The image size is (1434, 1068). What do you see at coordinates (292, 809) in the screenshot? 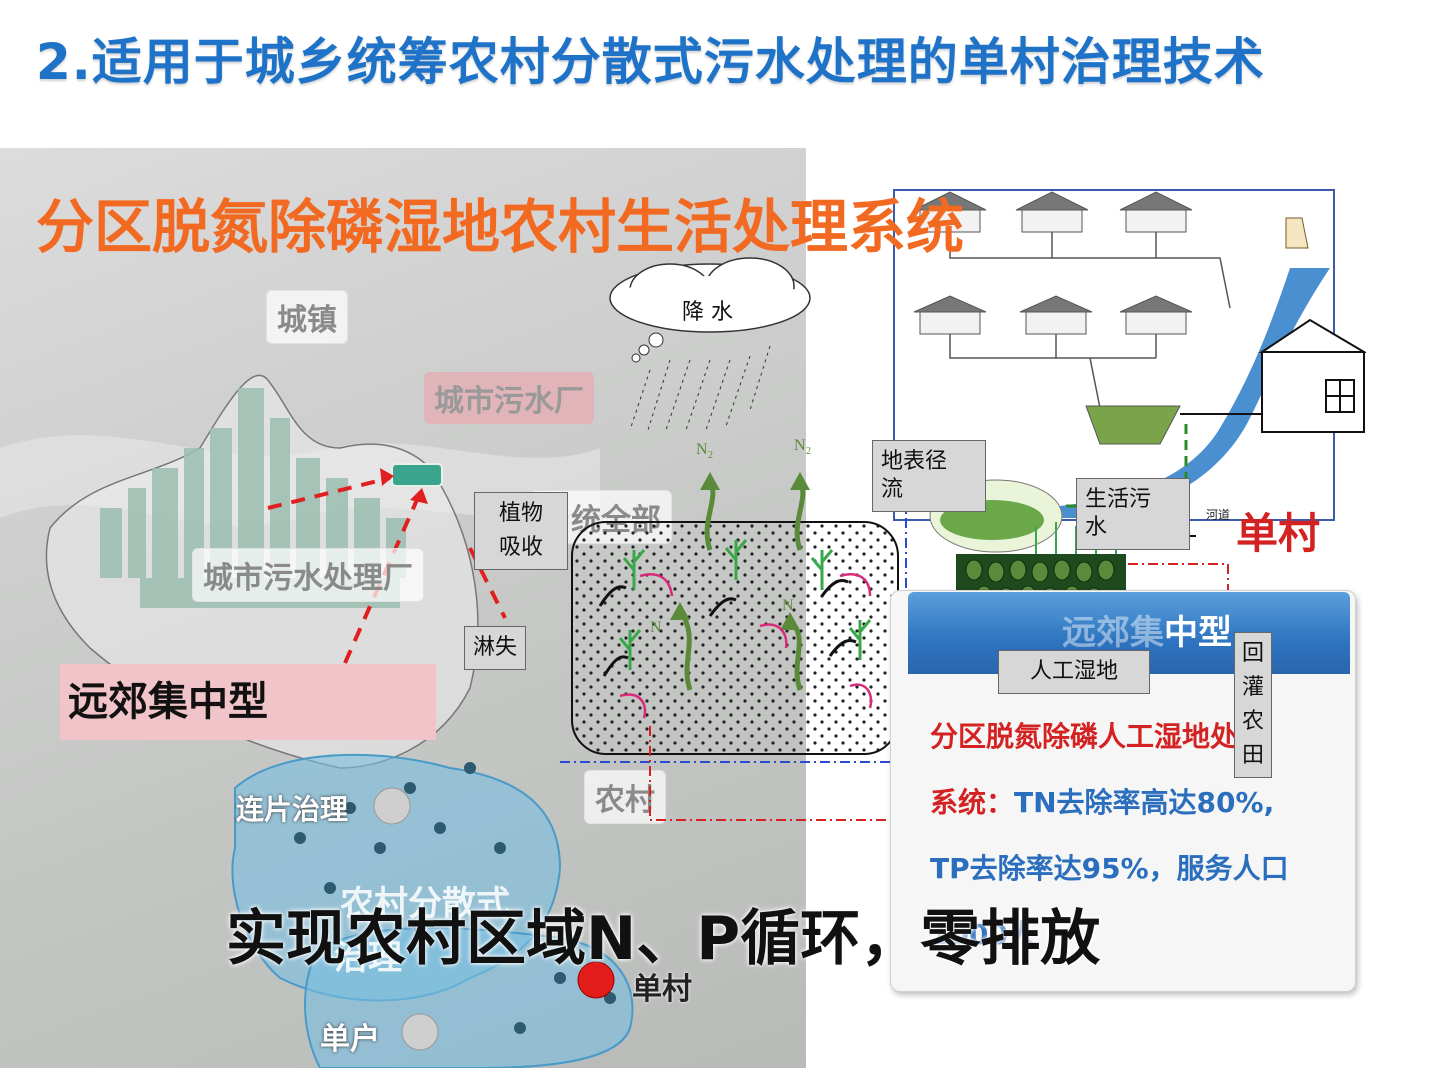
I see `label-contiguous: 连片治理` at bounding box center [292, 809].